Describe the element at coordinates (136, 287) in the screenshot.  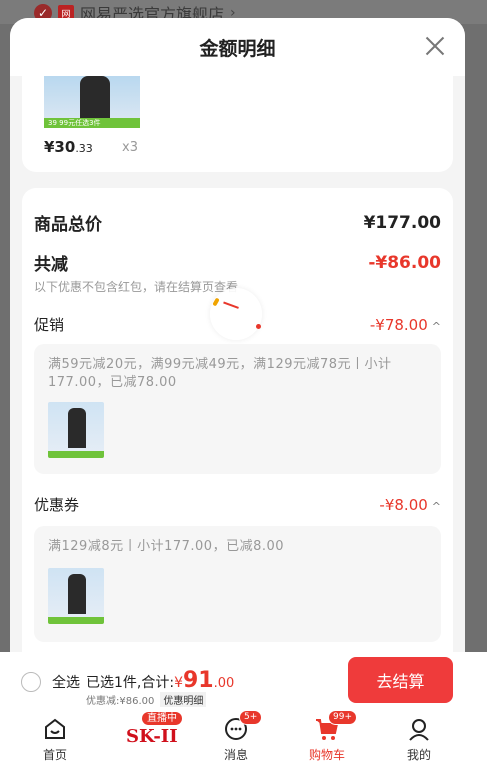
I see `reduce-note: 以下优惠不包含红包，请在结算页查看` at that location.